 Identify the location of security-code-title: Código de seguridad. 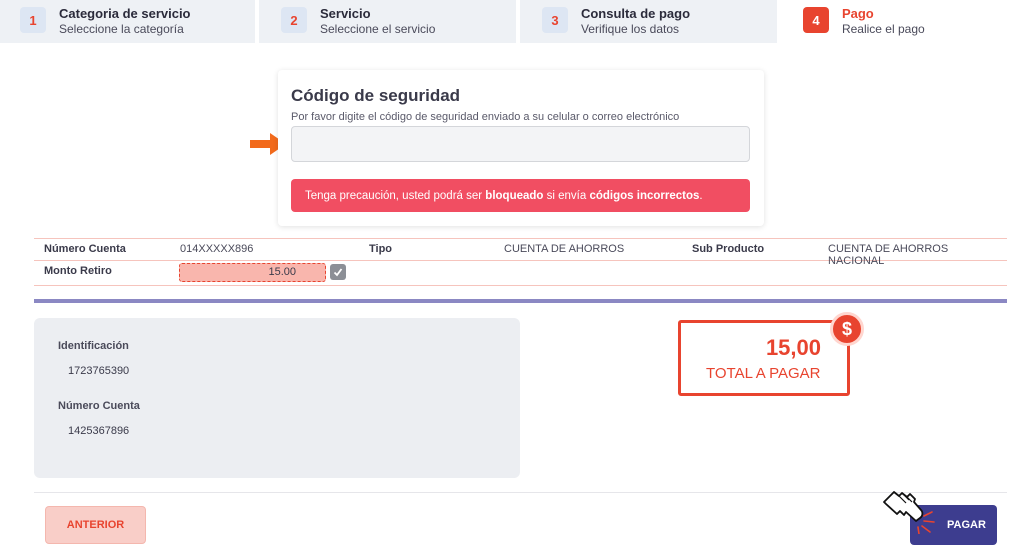
(376, 95).